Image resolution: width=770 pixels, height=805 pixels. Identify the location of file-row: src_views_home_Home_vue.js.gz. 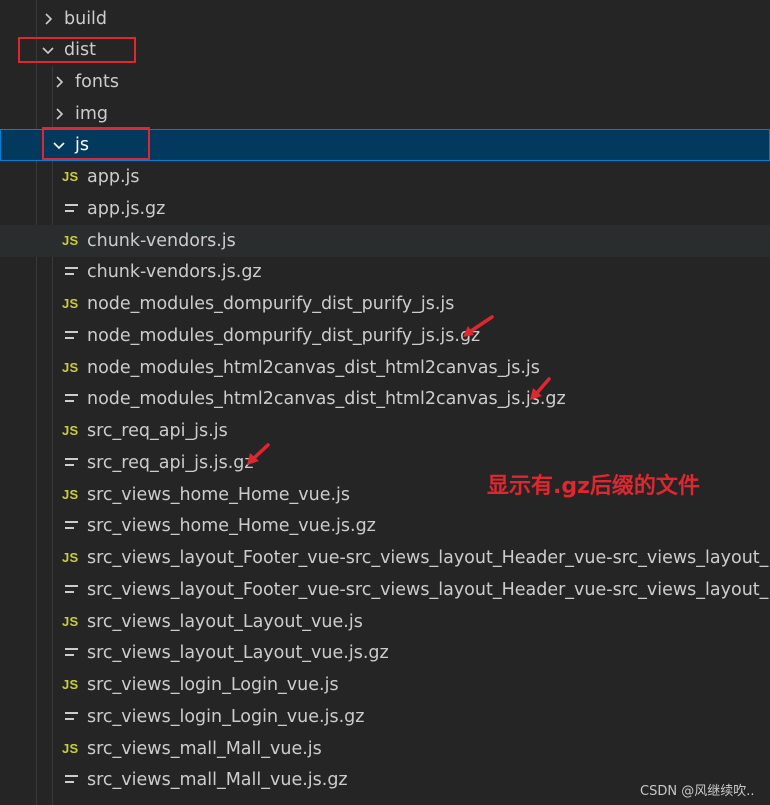
(385, 526).